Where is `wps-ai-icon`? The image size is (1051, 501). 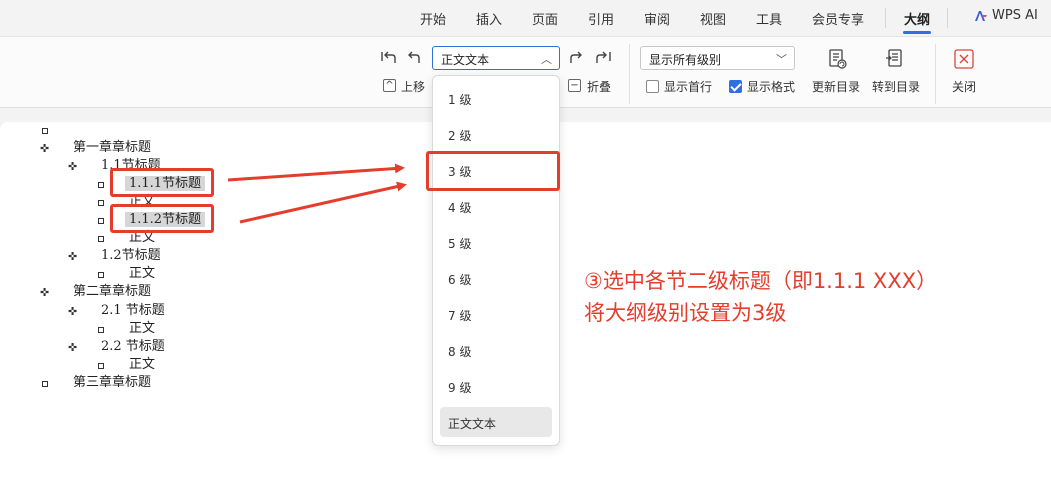 wps-ai-icon is located at coordinates (981, 15).